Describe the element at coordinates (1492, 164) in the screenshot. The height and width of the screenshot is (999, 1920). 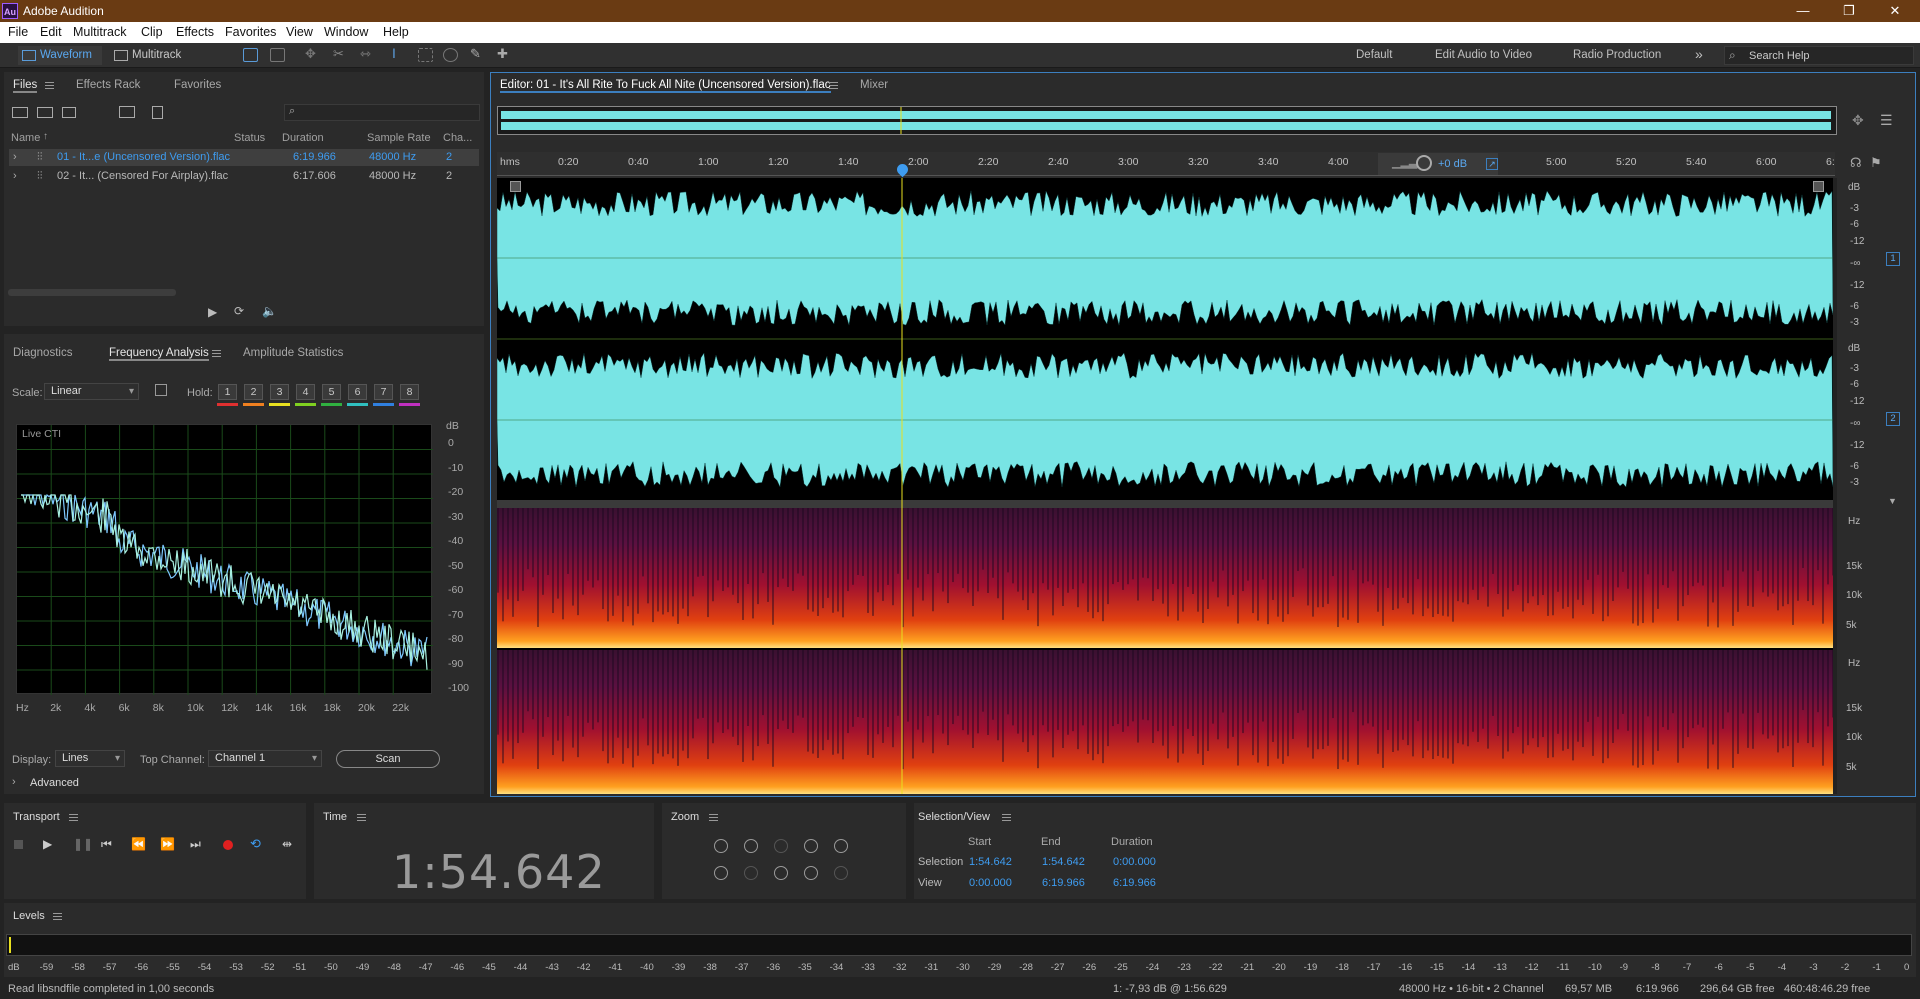
I see `pin-hud-icon: ↗` at that location.